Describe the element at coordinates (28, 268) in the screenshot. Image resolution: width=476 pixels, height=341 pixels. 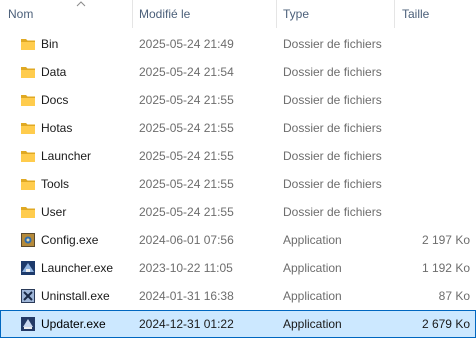
I see `launcher-app-icon` at that location.